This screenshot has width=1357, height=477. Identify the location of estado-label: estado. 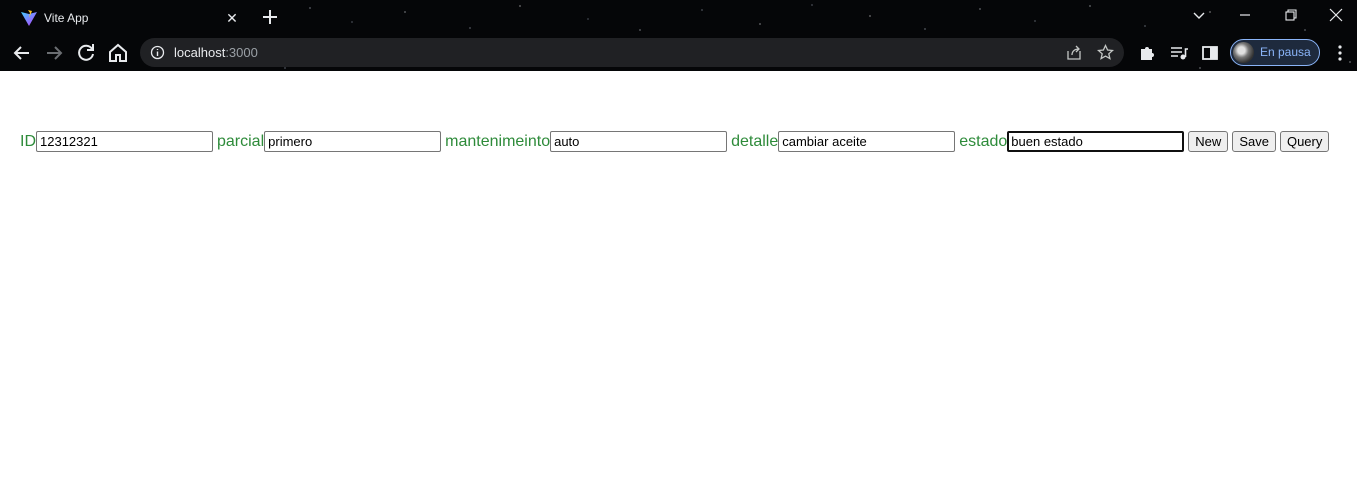
(983, 141).